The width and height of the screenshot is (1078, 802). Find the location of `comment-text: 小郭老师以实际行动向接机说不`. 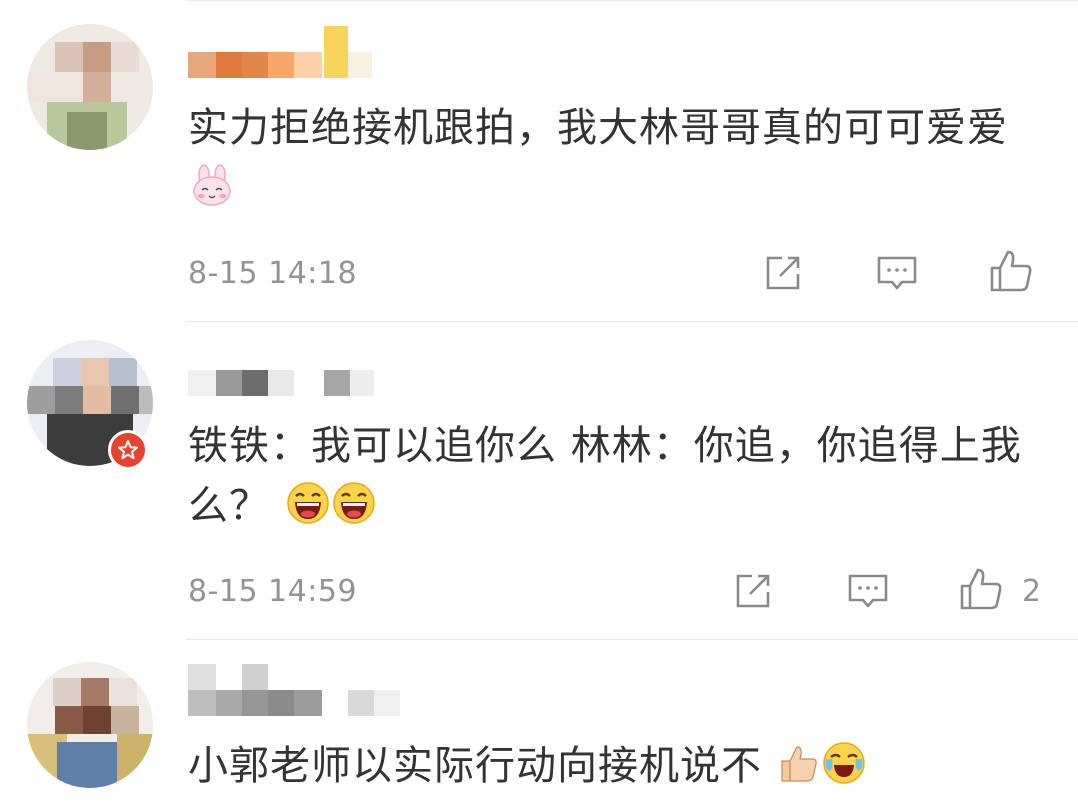

comment-text: 小郭老师以实际行动向接机说不 is located at coordinates (618, 766).